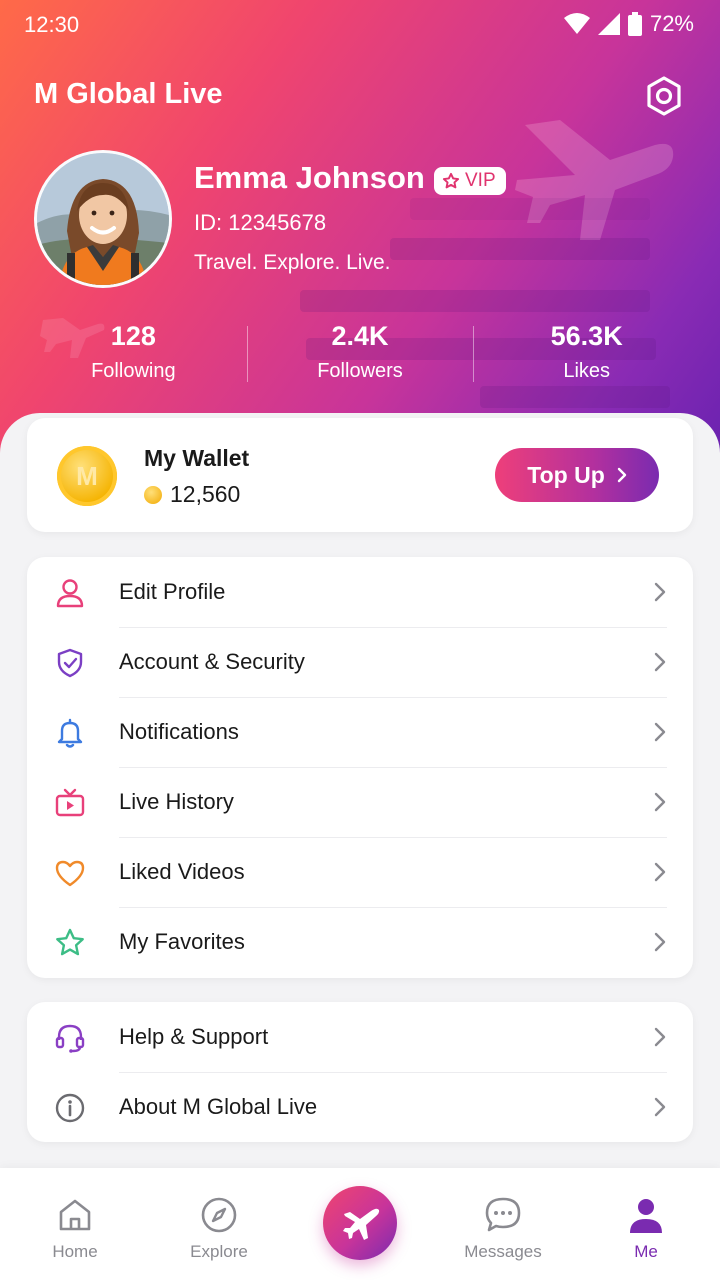 The height and width of the screenshot is (1280, 720). What do you see at coordinates (671, 23) in the screenshot?
I see `battery-percentage: 72%` at bounding box center [671, 23].